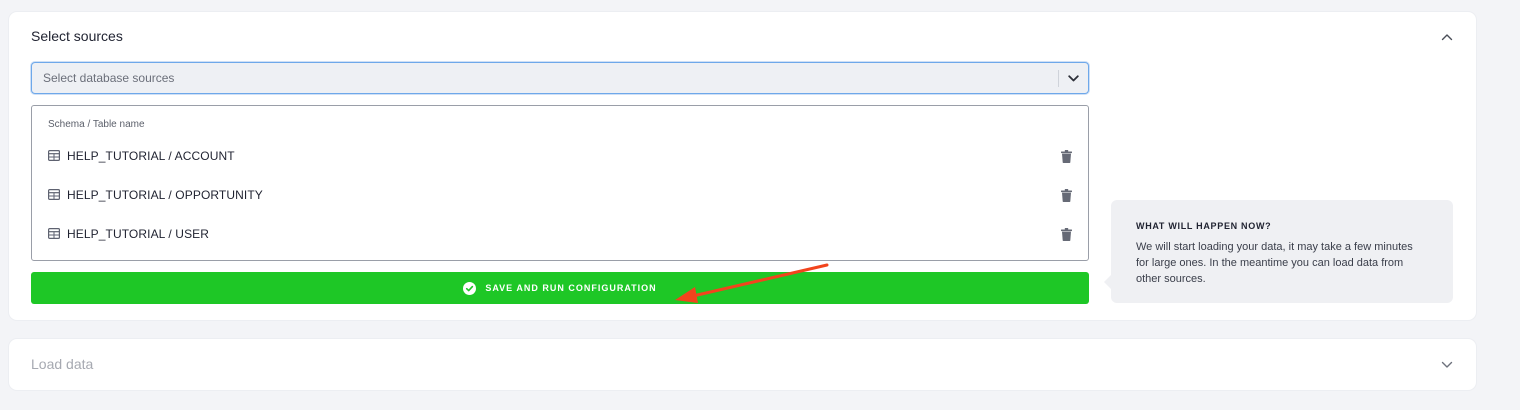 This screenshot has height=410, width=1520. I want to click on expand-button, so click(1447, 365).